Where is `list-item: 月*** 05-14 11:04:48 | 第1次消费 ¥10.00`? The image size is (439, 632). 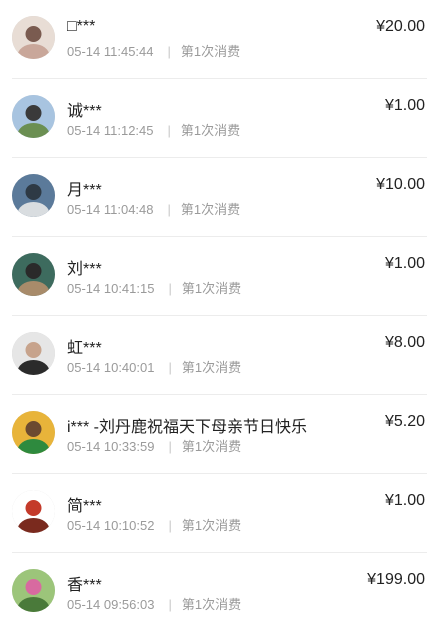
list-item: 月*** 05-14 11:04:48 | 第1次消费 ¥10.00 is located at coordinates (219, 197).